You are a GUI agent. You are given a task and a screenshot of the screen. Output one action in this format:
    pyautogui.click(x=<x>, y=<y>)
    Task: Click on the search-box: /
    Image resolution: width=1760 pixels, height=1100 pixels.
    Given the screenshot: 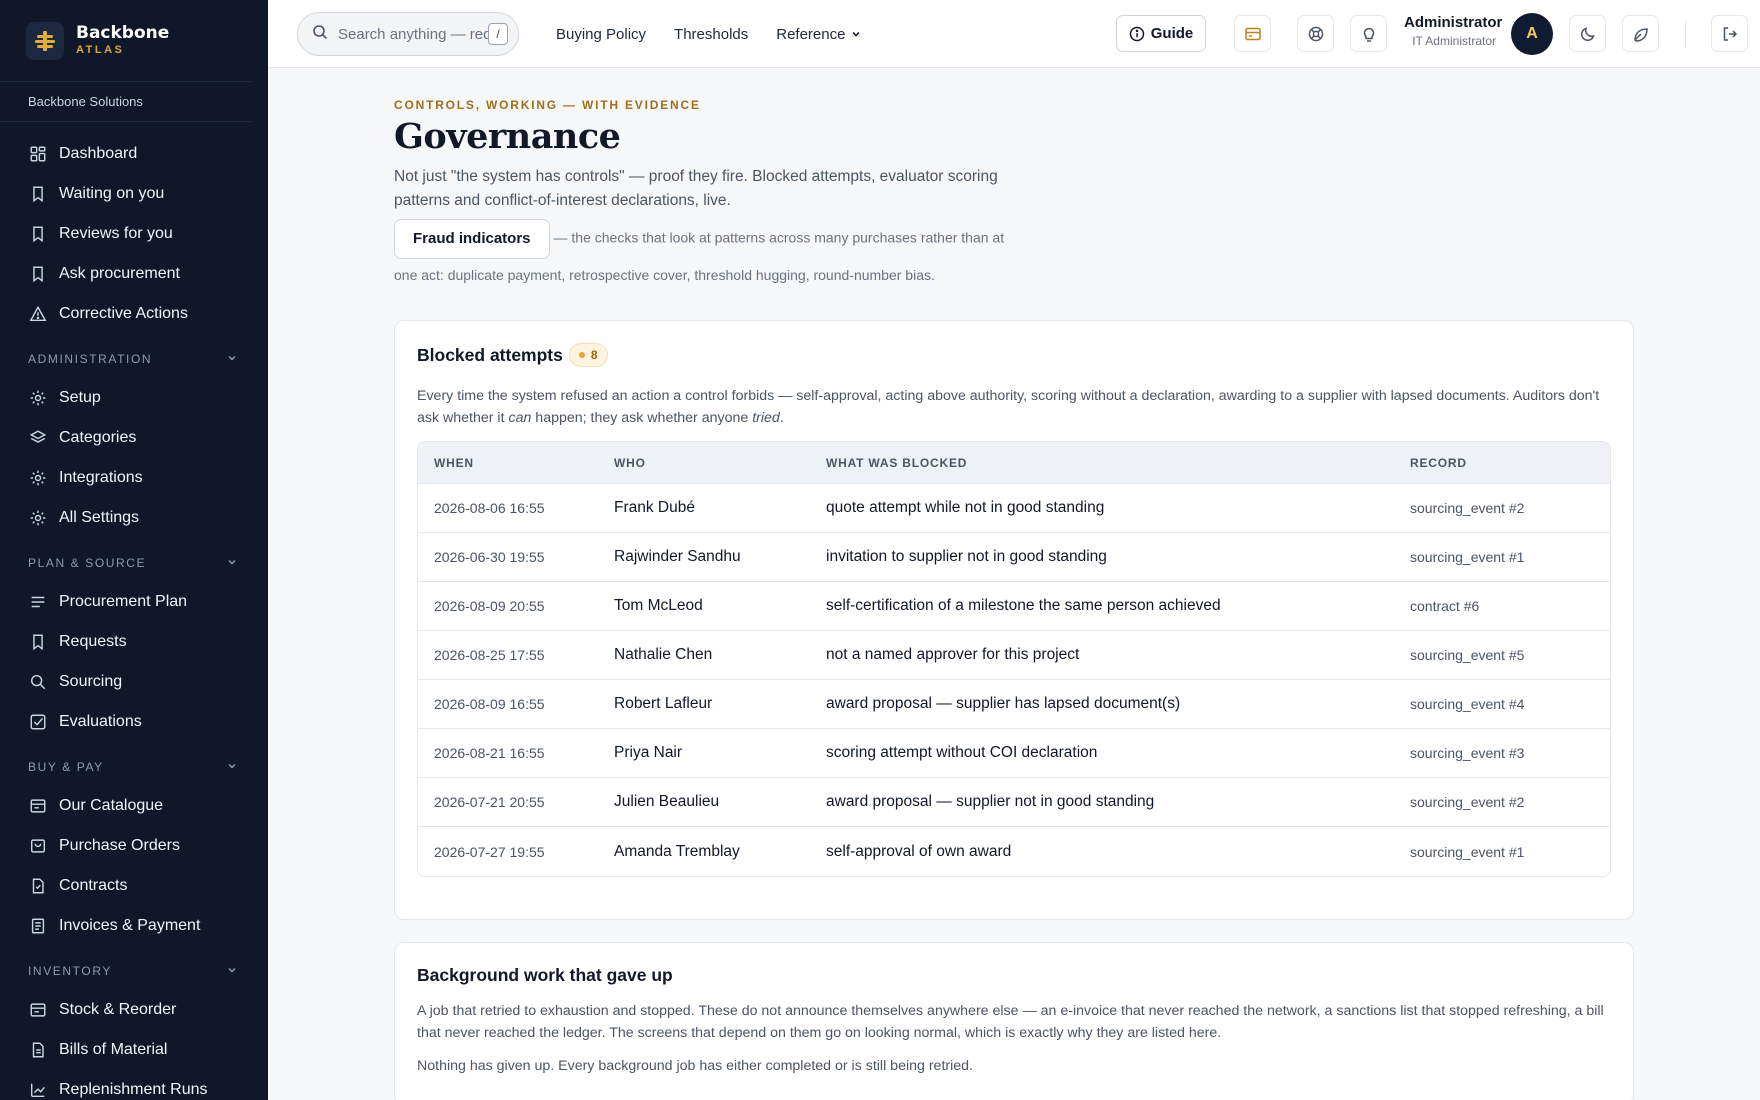 What is the action you would take?
    pyautogui.click(x=408, y=34)
    